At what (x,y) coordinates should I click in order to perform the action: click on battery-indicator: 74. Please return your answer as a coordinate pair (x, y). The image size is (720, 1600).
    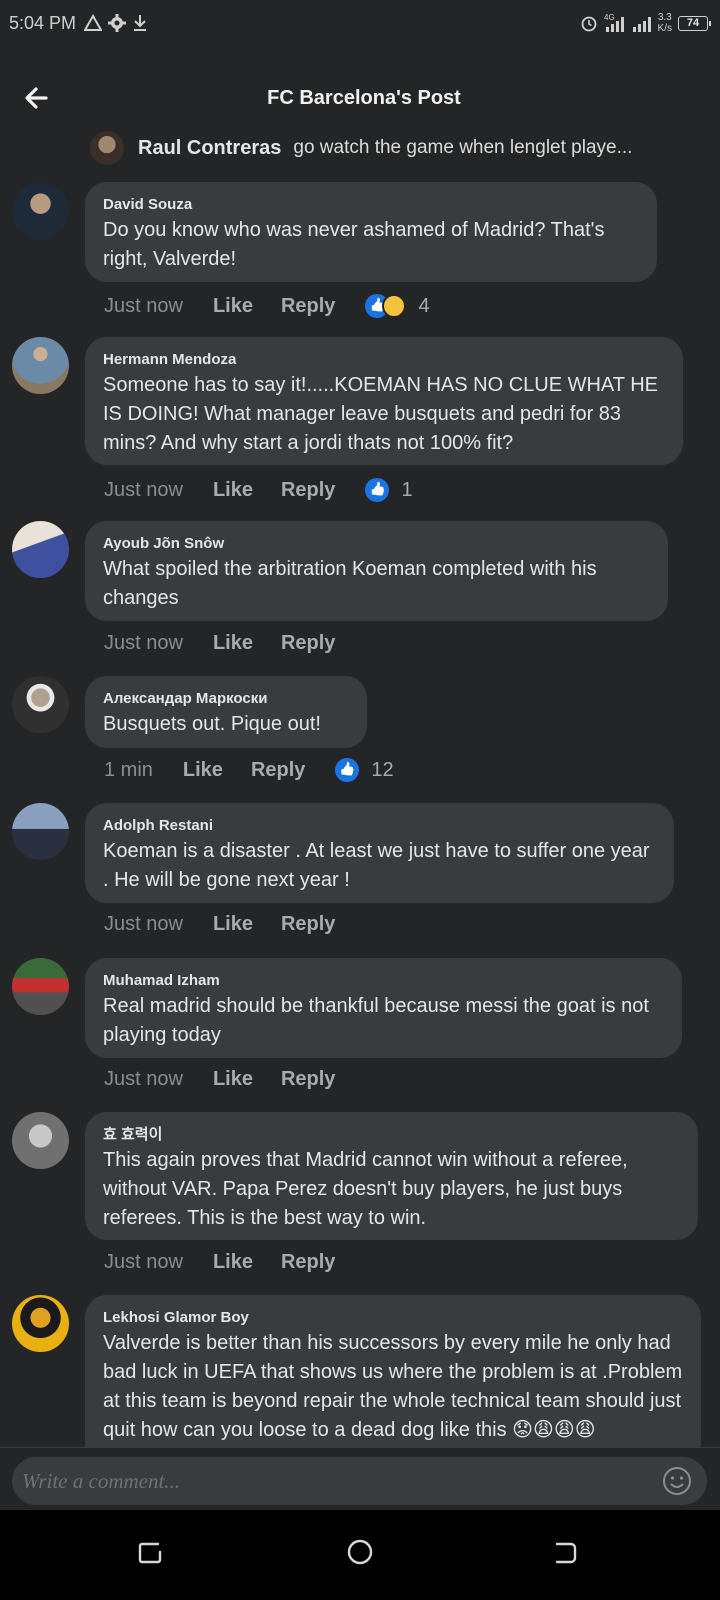
    Looking at the image, I should click on (694, 23).